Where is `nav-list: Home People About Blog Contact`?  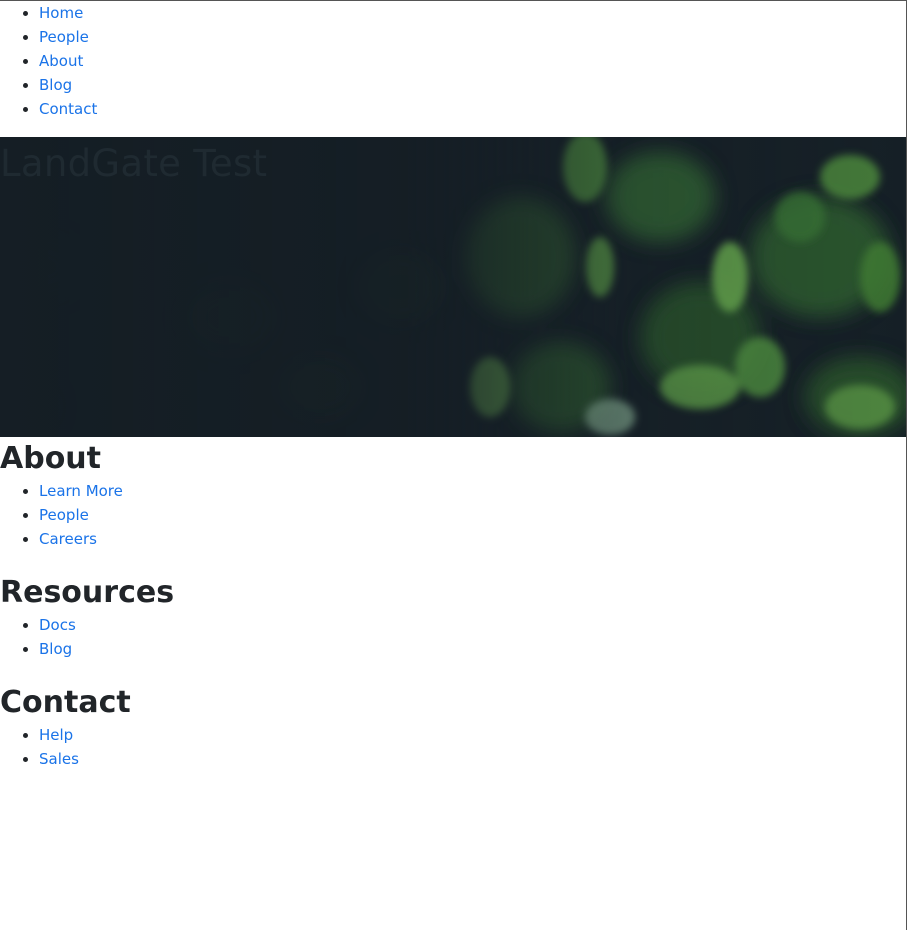 nav-list: Home People About Blog Contact is located at coordinates (453, 61).